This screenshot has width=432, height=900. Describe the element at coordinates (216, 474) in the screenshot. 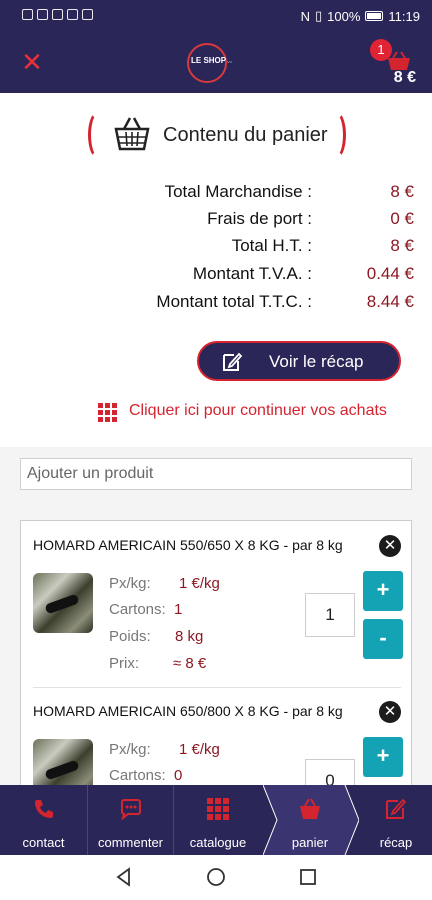

I see `add-product-input` at that location.